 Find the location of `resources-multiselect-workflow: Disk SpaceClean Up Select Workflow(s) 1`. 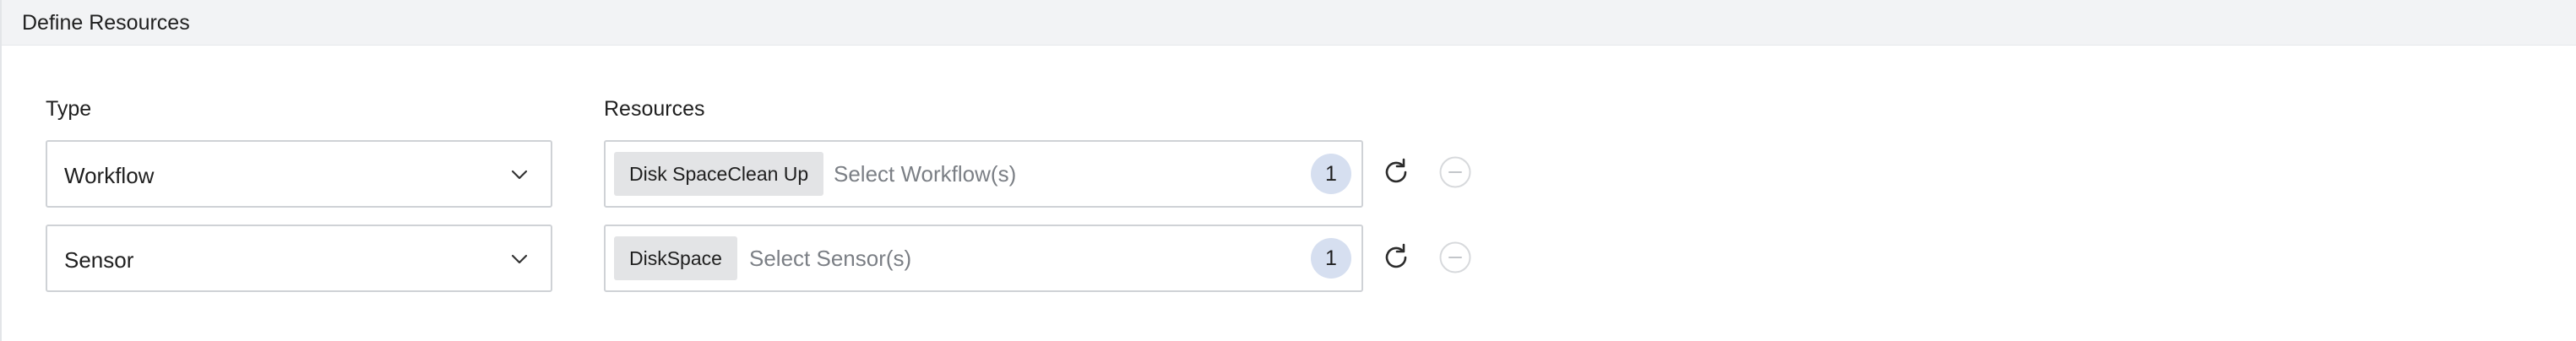

resources-multiselect-workflow: Disk SpaceClean Up Select Workflow(s) 1 is located at coordinates (983, 174).